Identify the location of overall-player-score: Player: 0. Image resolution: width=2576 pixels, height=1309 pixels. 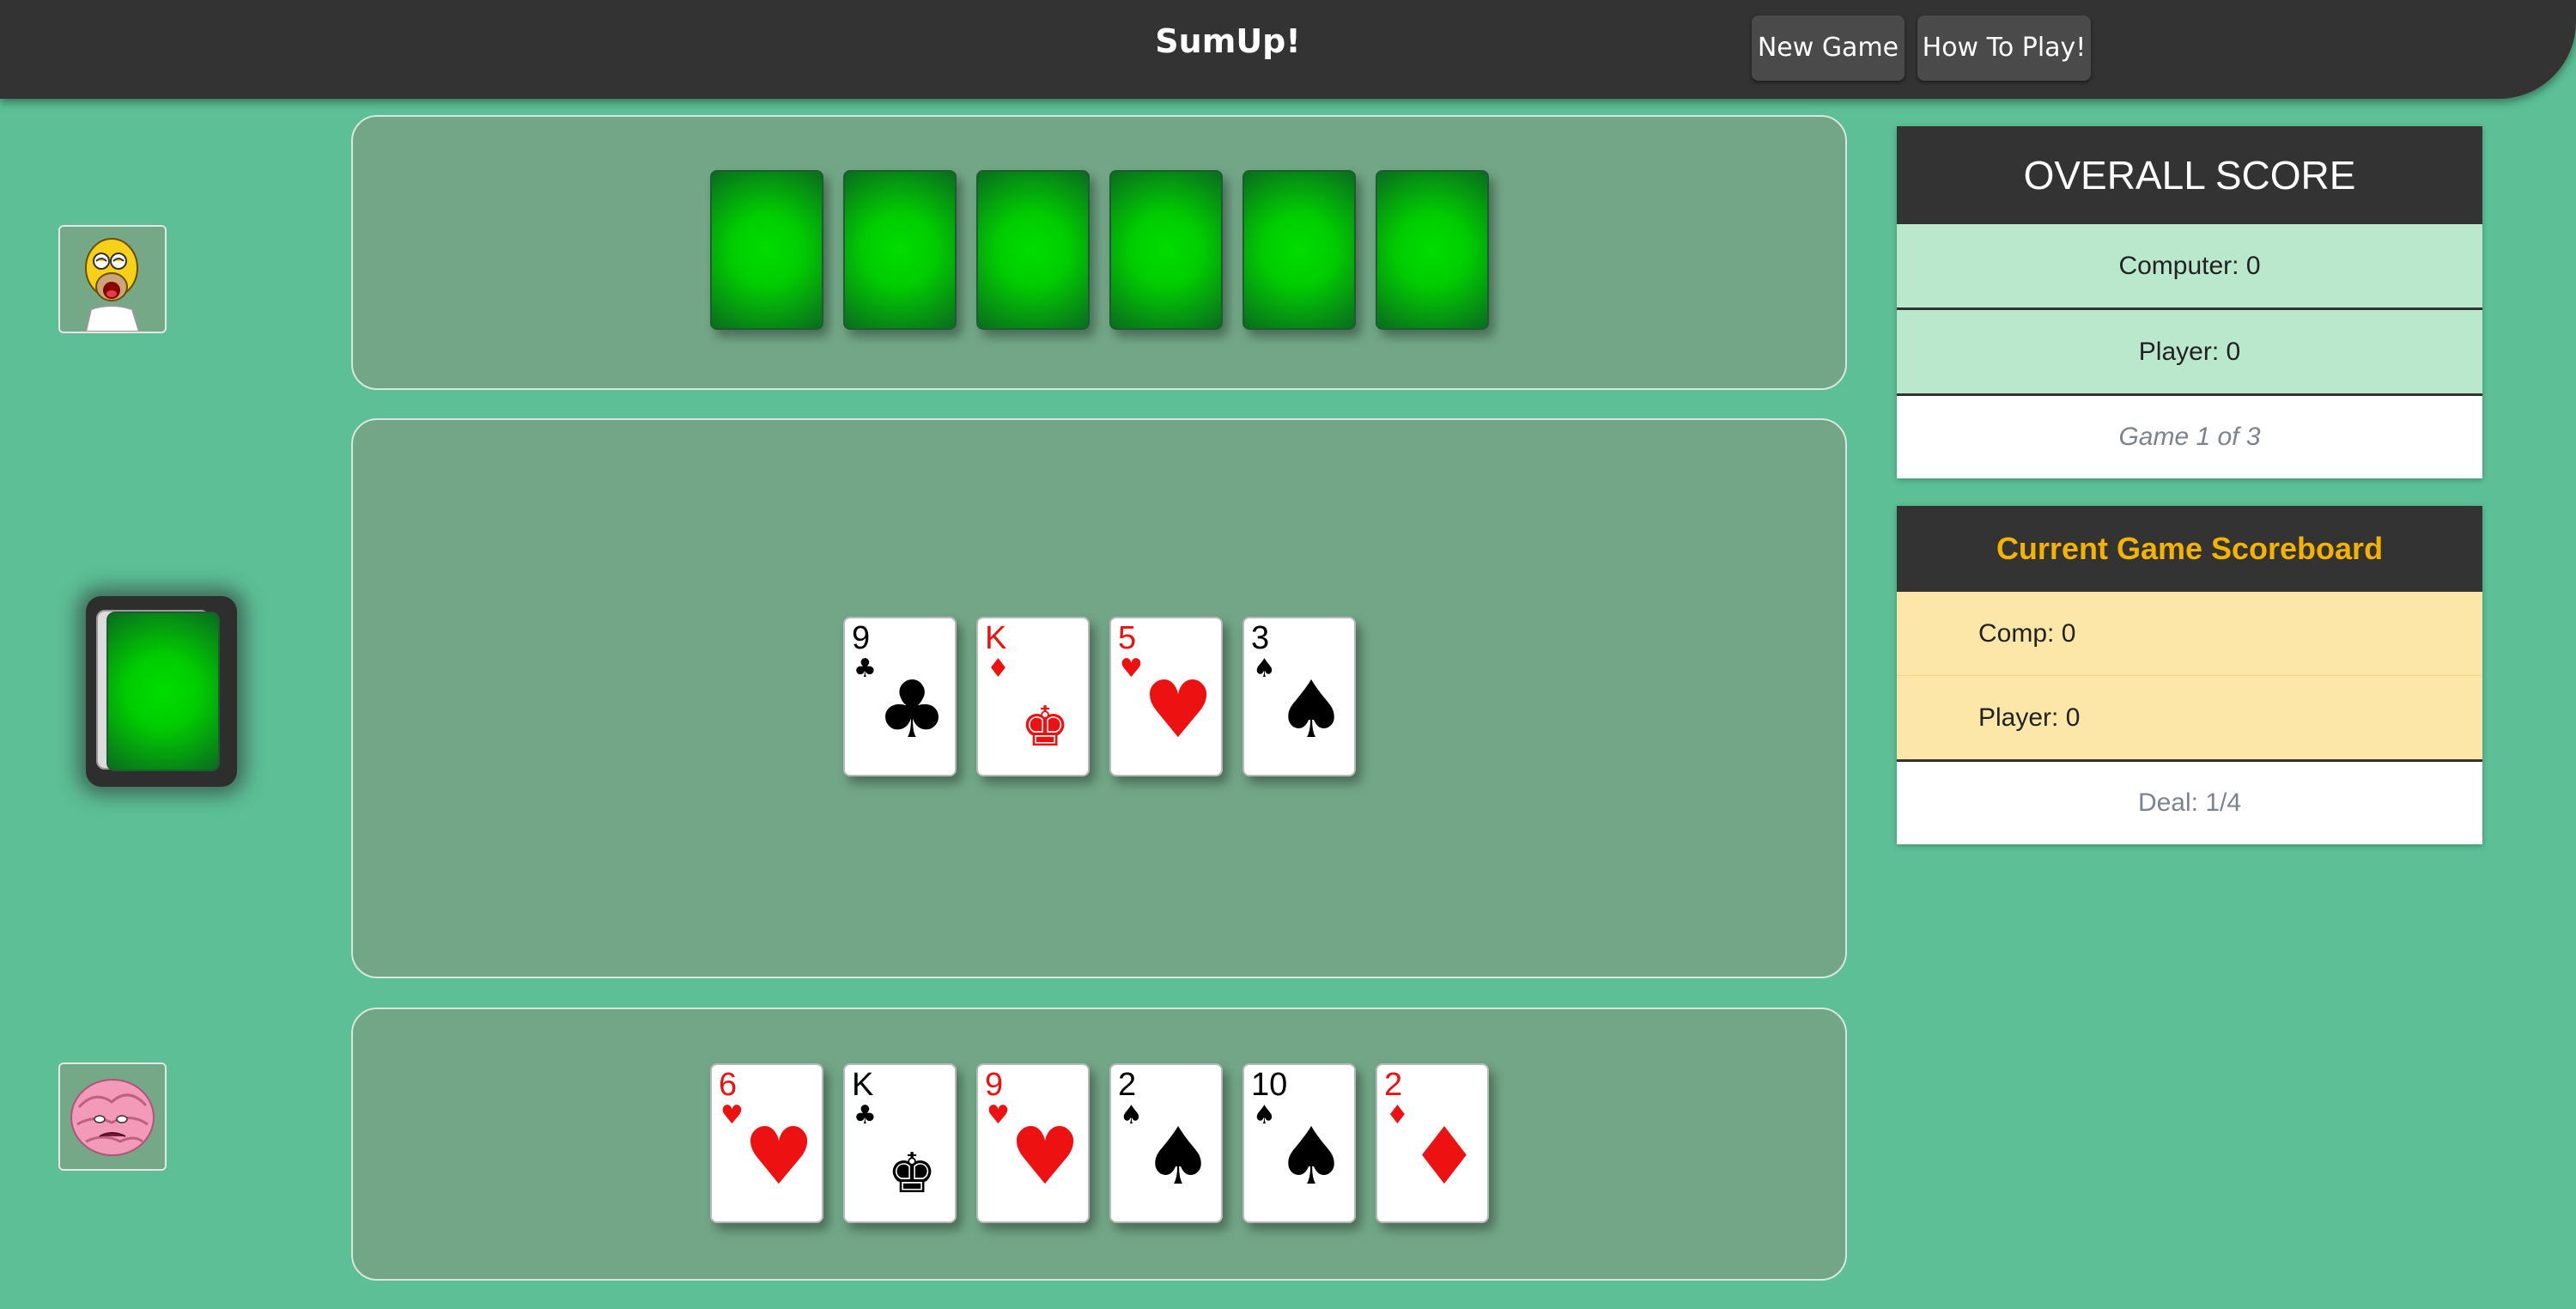
(2189, 353).